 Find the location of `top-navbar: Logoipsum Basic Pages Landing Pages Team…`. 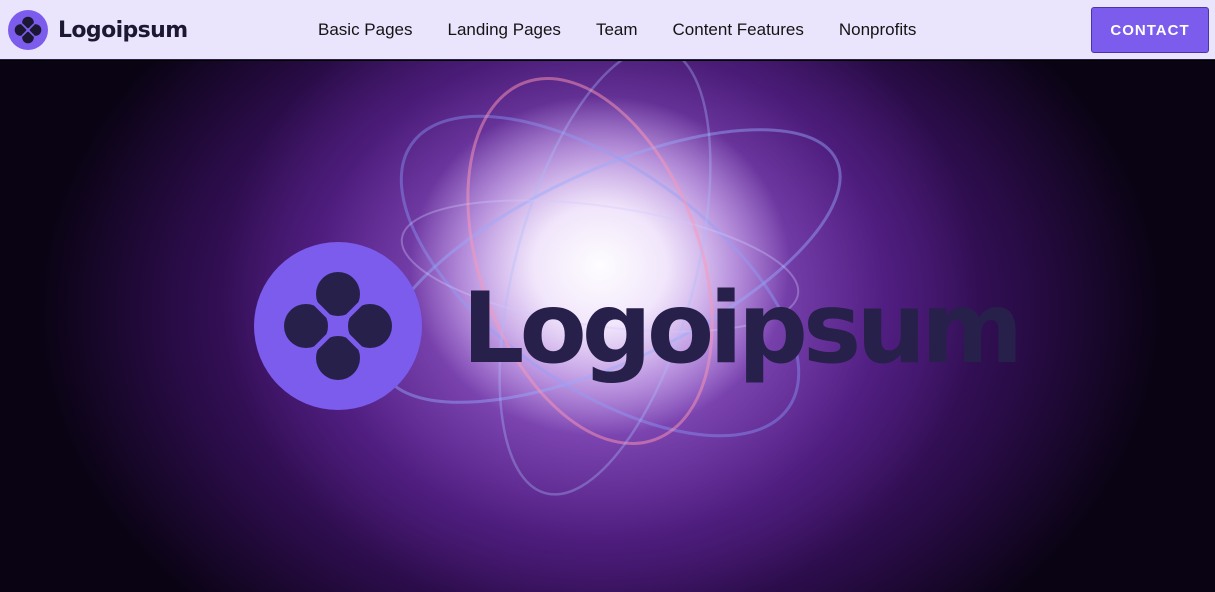

top-navbar: Logoipsum Basic Pages Landing Pages Team… is located at coordinates (607, 30).